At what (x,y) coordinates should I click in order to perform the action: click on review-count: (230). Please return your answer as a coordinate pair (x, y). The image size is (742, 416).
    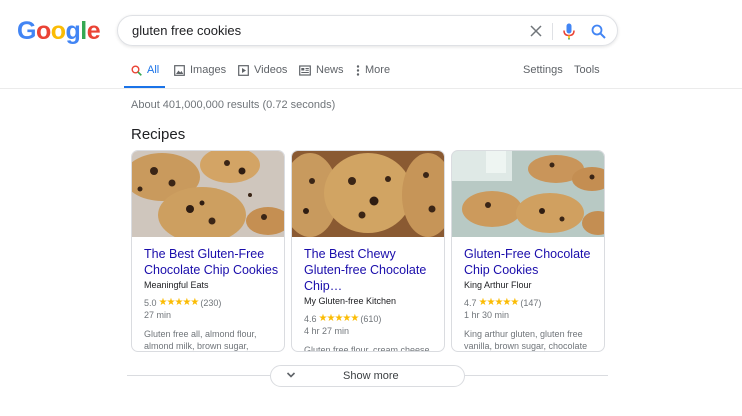
    Looking at the image, I should click on (211, 302).